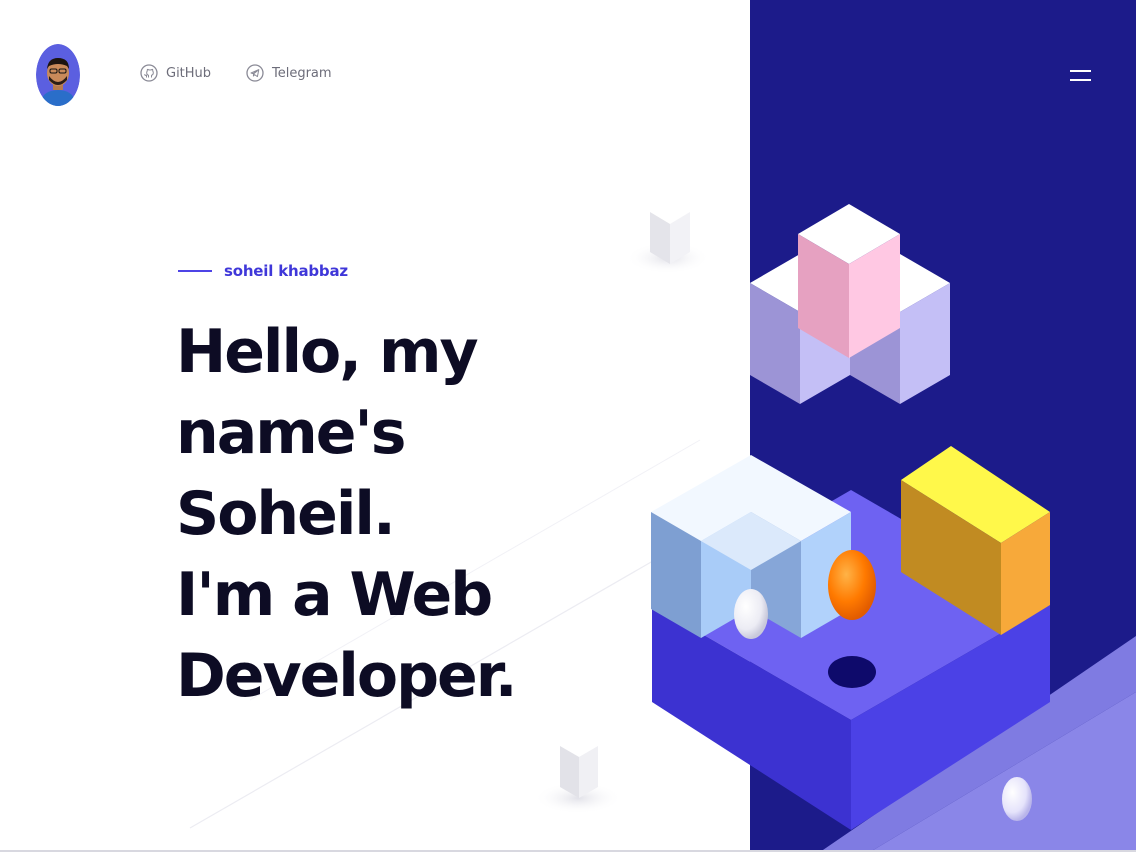  I want to click on github-link: GitHub, so click(175, 73).